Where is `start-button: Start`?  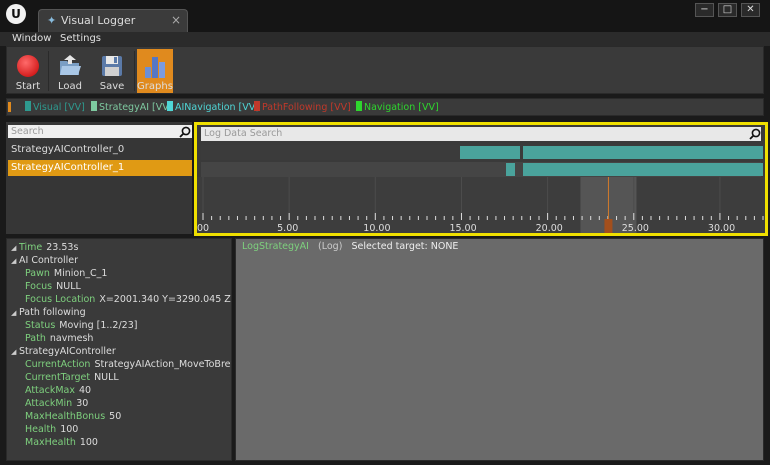
start-button: Start is located at coordinates (28, 71).